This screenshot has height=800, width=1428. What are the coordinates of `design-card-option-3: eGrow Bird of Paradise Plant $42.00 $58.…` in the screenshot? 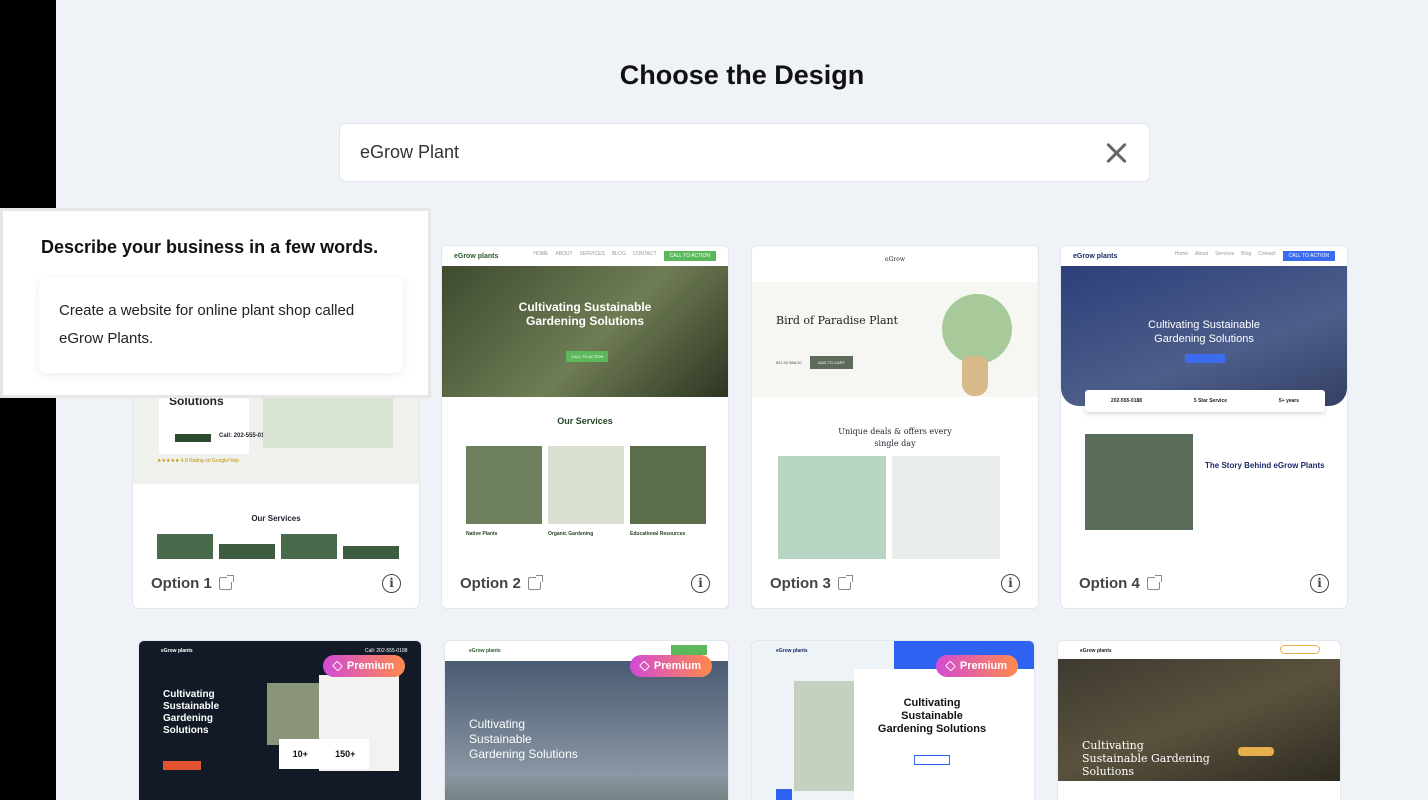 It's located at (895, 427).